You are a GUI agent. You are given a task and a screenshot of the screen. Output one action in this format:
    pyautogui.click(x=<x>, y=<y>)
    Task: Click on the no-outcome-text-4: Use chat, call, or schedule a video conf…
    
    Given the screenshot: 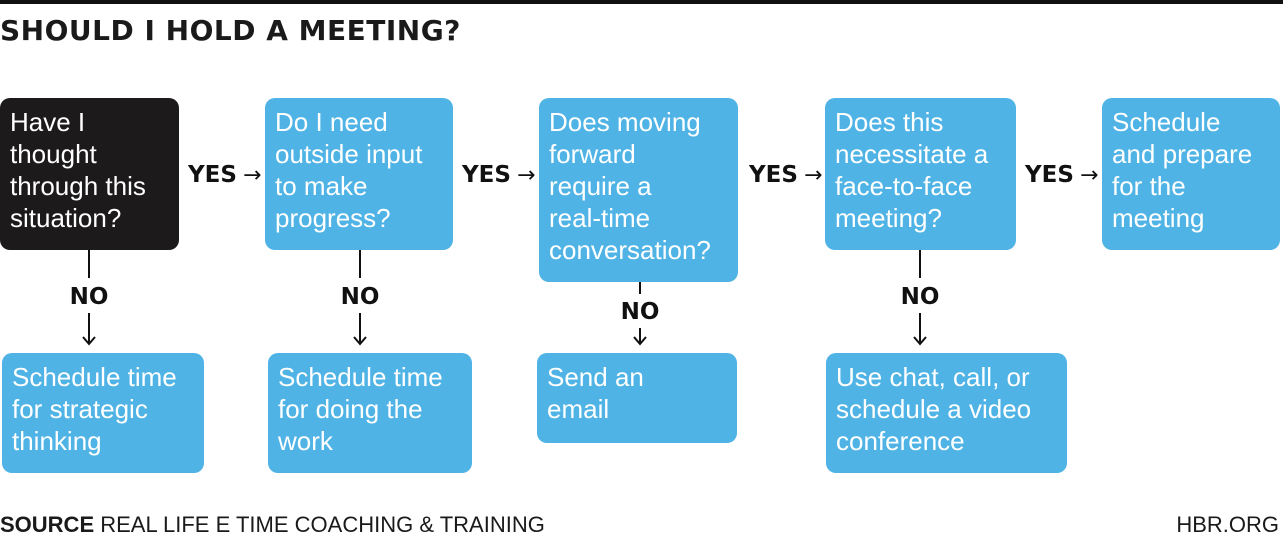 What is the action you would take?
    pyautogui.click(x=934, y=409)
    